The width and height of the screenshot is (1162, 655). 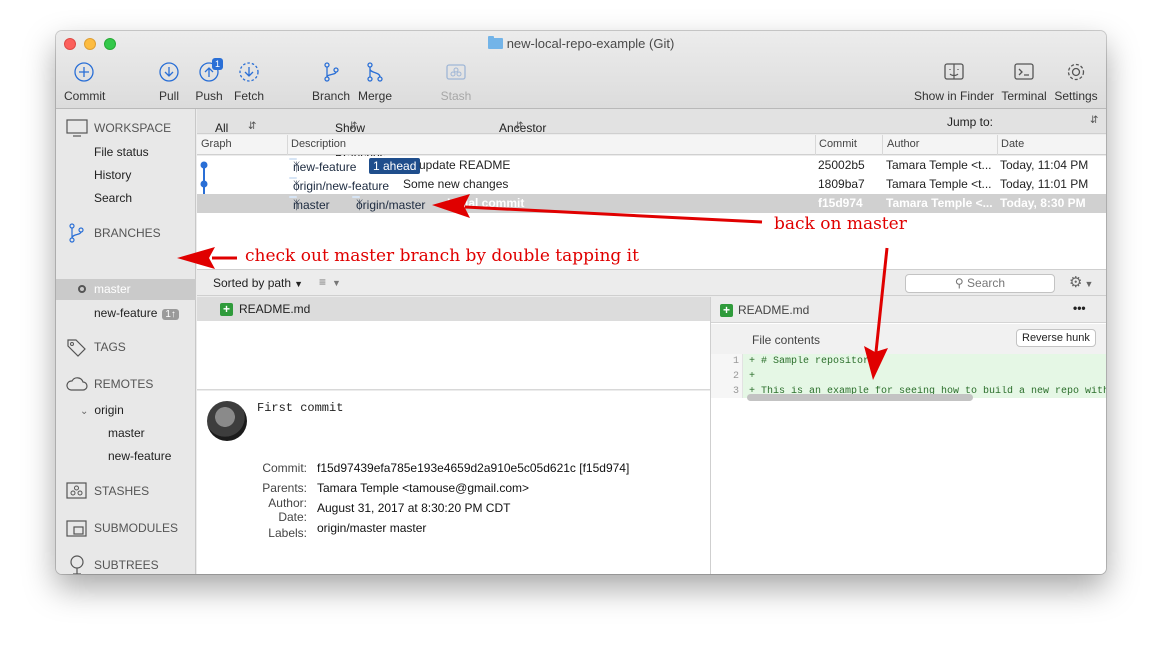 What do you see at coordinates (1024, 82) in the screenshot?
I see `terminal-button: Terminal` at bounding box center [1024, 82].